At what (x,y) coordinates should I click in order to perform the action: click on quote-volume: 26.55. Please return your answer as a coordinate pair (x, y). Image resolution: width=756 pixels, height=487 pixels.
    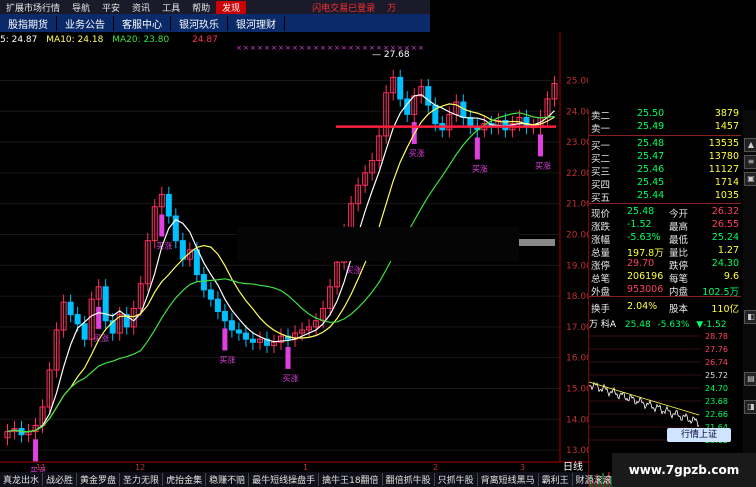
    Looking at the image, I should click on (725, 224).